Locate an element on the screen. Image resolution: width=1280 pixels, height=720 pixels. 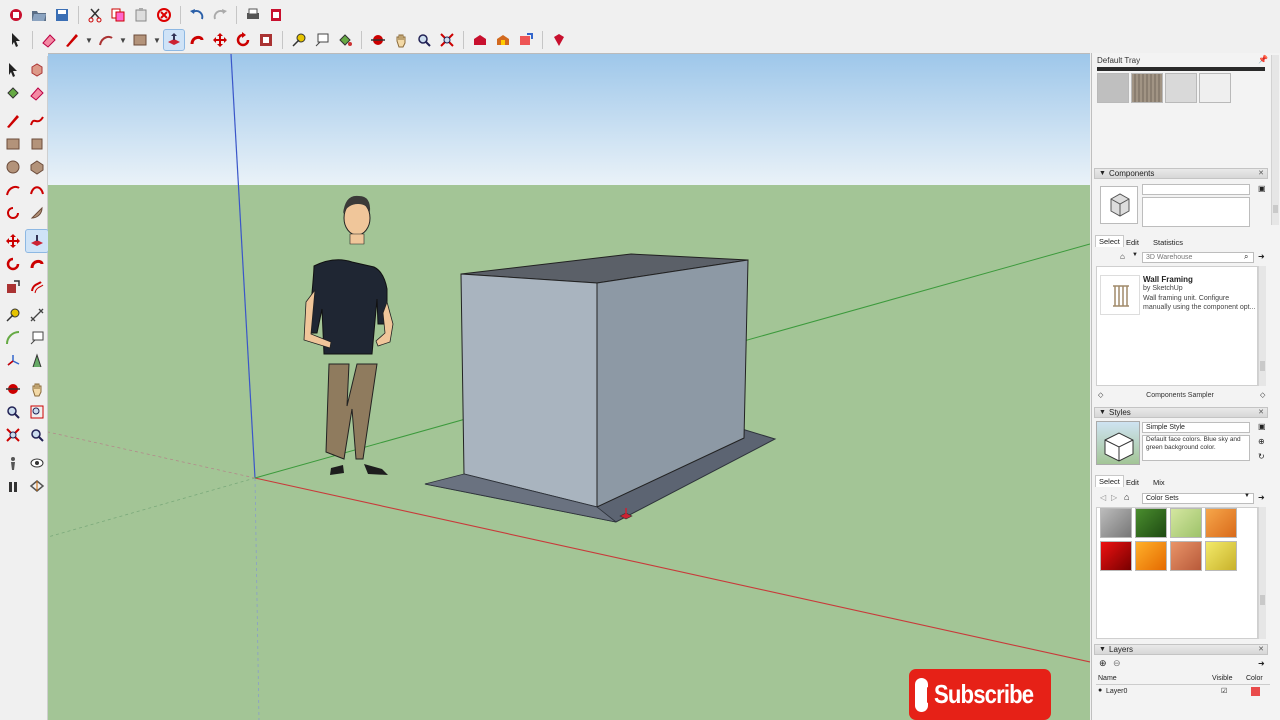
component-list-scrollbar is located at coordinates (1262, 326).